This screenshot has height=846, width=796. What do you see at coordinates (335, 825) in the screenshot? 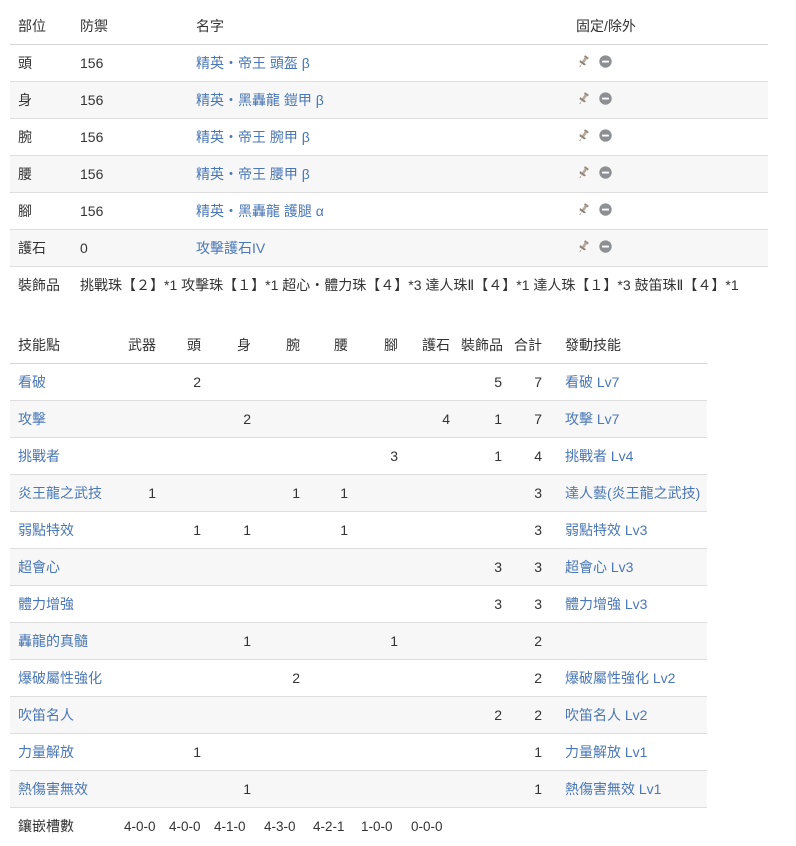
I see `slot-count-waist: 4-2-1` at bounding box center [335, 825].